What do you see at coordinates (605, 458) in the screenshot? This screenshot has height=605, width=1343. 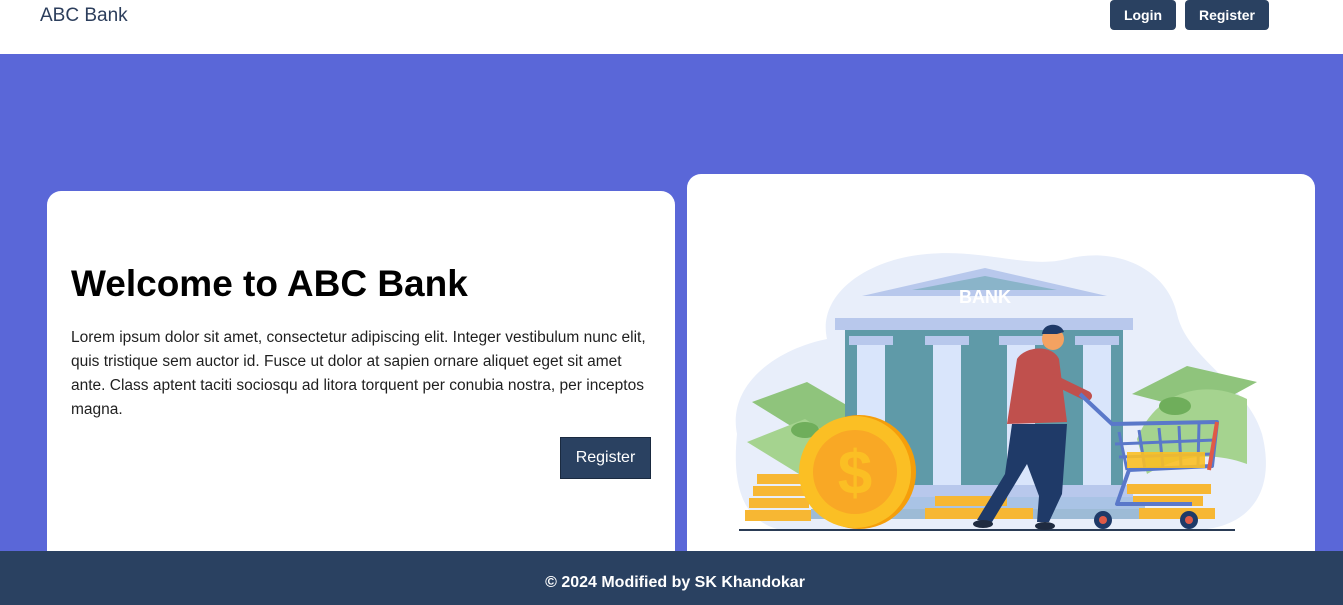 I see `hero-register-button: Register` at bounding box center [605, 458].